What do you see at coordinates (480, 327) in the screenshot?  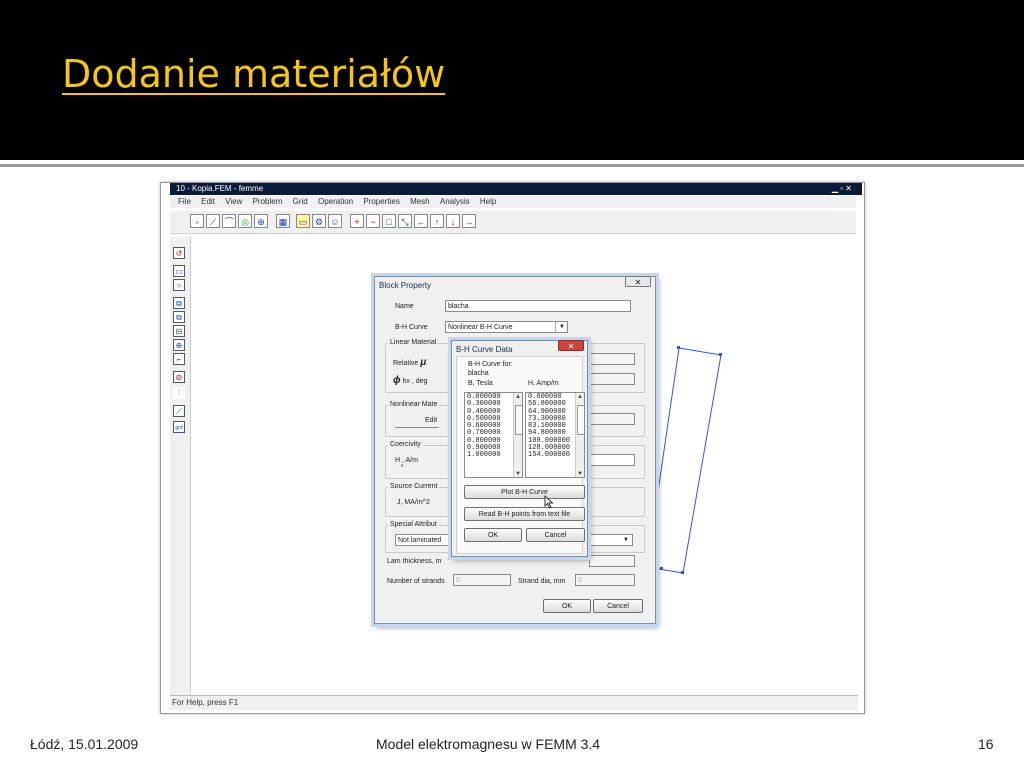 I see `bh-curve-value: Nonlinear B-H Curve` at bounding box center [480, 327].